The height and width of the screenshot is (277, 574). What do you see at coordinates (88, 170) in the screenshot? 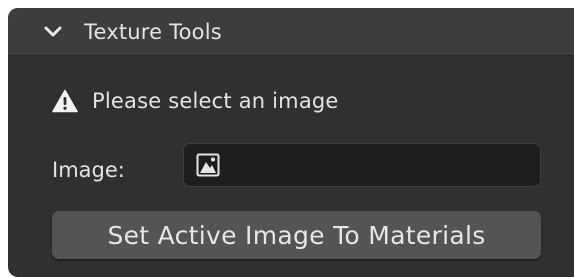
I see `image-field-label: Image:` at bounding box center [88, 170].